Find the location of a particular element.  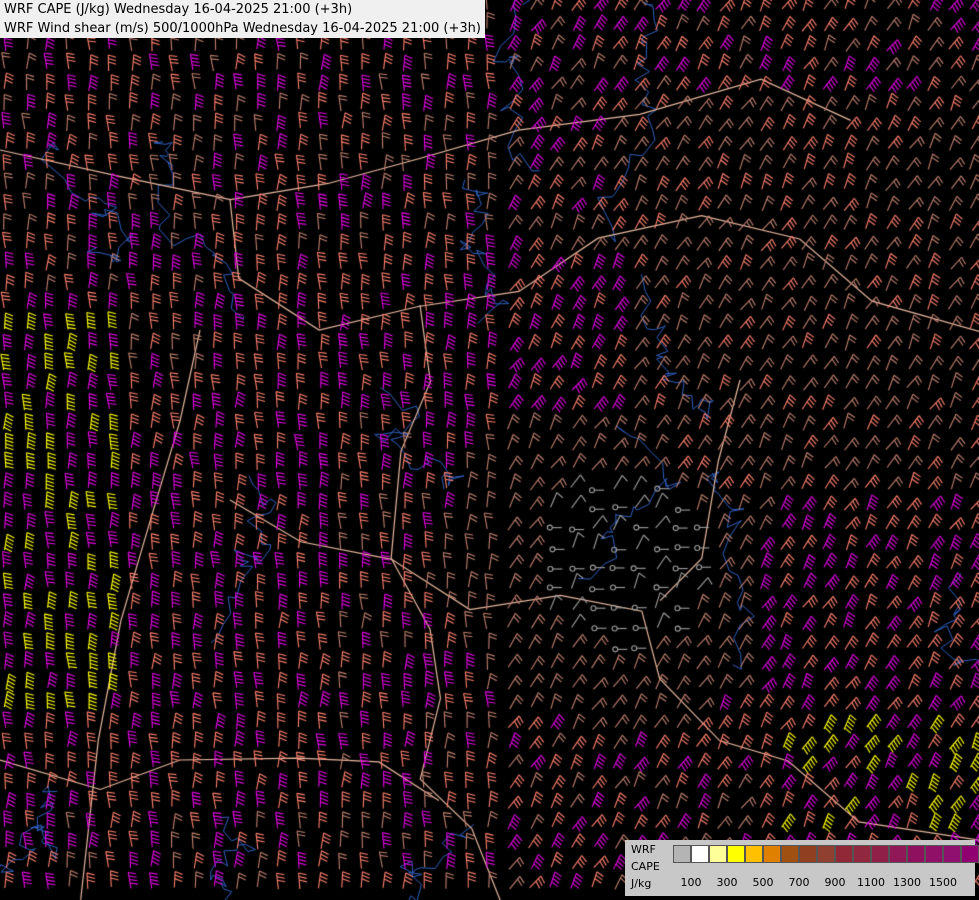

legend-model-label: WRF is located at coordinates (643, 849).